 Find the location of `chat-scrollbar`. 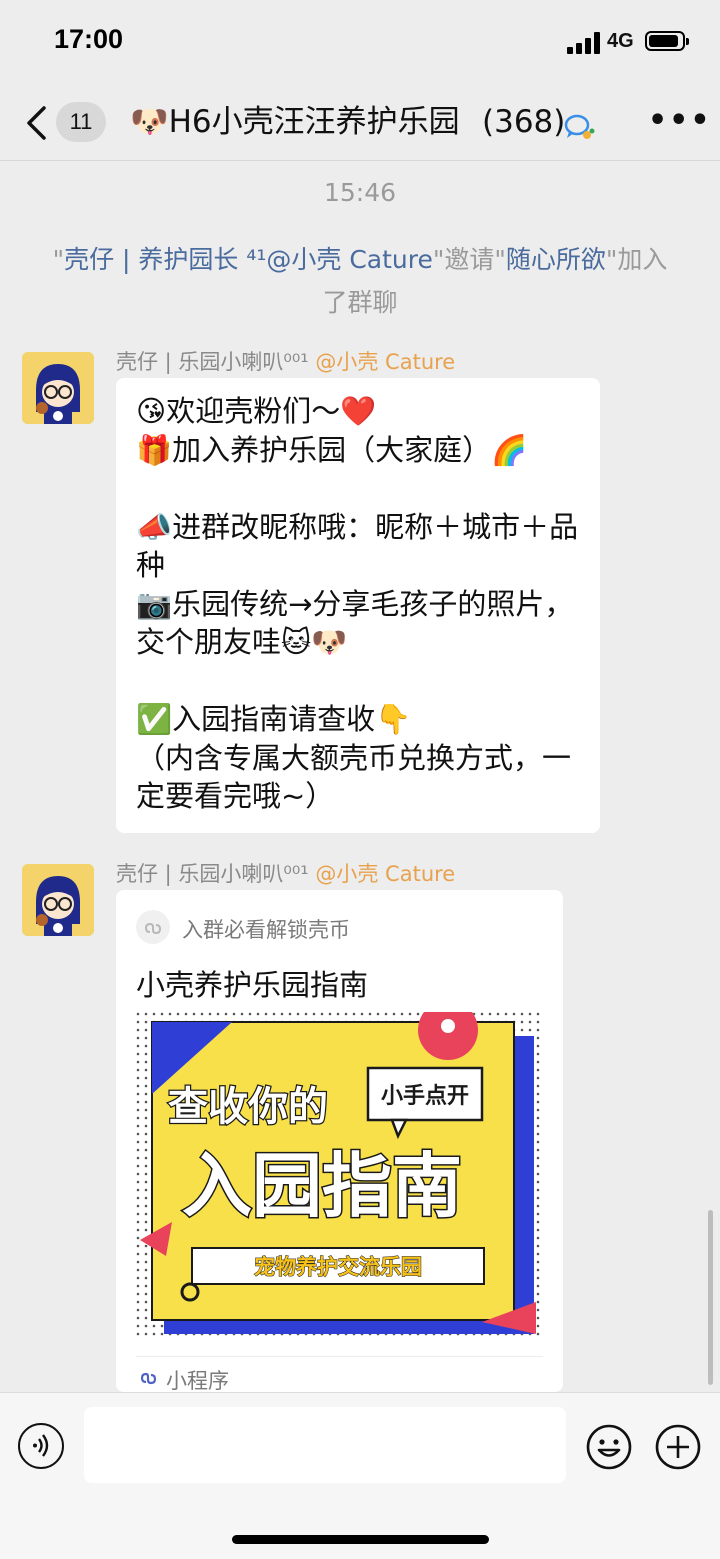

chat-scrollbar is located at coordinates (710, 1297).